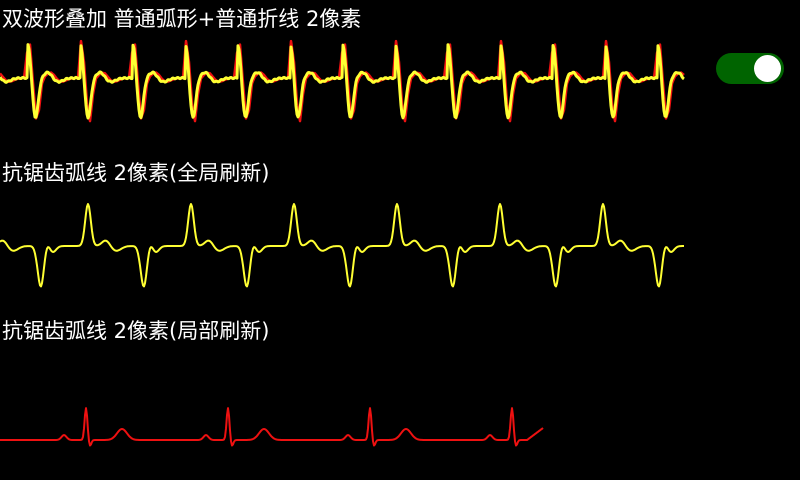  I want to click on antialias-waveform-partial, so click(272, 427).